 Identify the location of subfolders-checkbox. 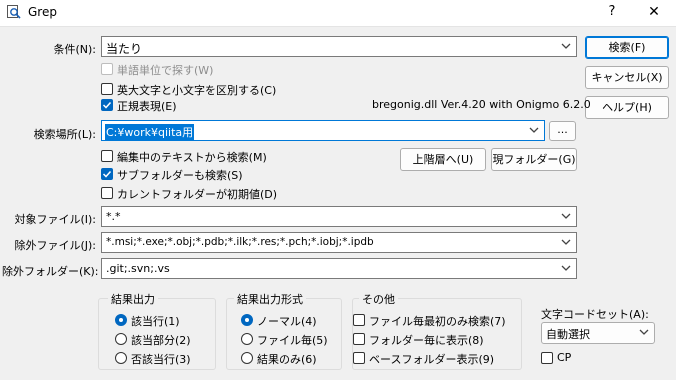
(107, 174).